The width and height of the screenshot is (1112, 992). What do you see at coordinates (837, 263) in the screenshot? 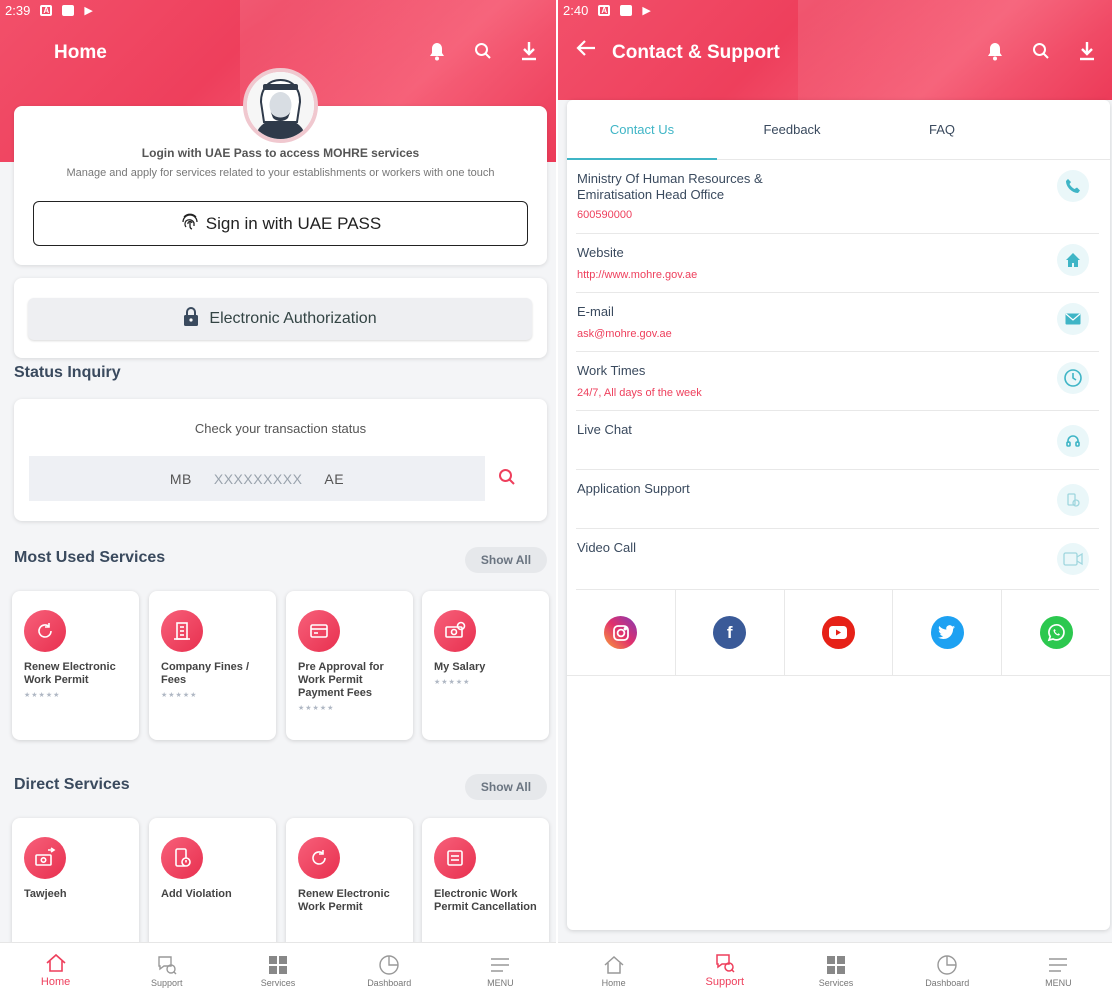
I see `contact-row-website: Website http://www.mohre.gov.ae` at bounding box center [837, 263].